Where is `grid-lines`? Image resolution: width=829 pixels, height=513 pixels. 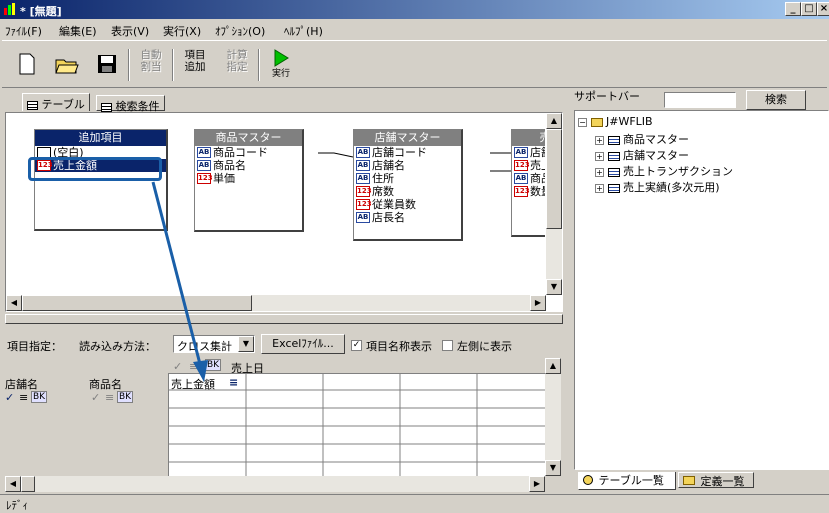
grid-lines is located at coordinates (357, 425).